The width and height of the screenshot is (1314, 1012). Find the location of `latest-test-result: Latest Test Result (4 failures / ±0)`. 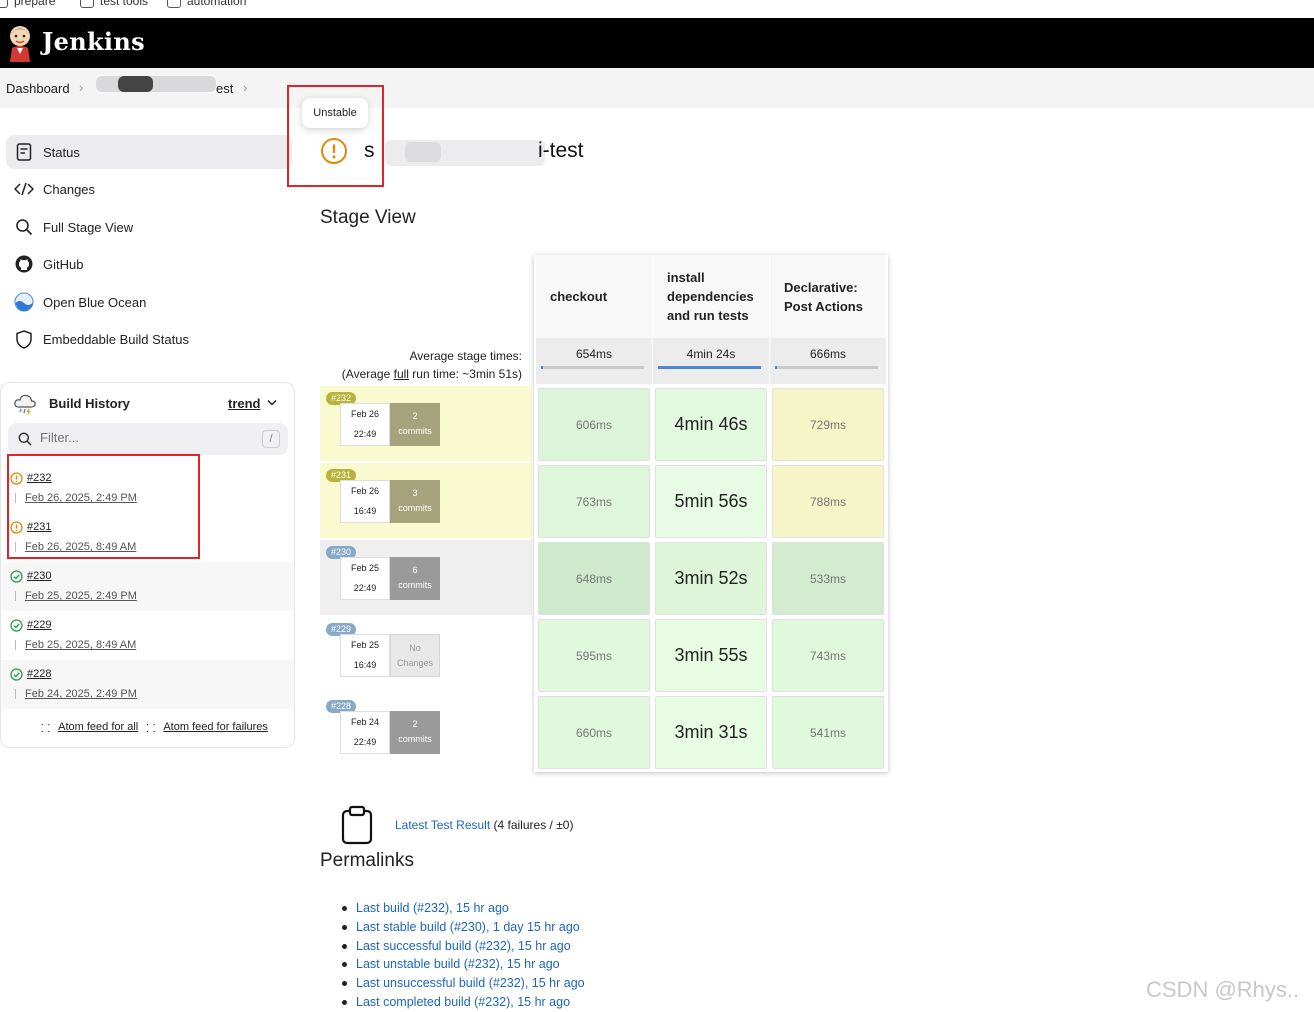

latest-test-result: Latest Test Result (4 failures / ±0) is located at coordinates (484, 825).